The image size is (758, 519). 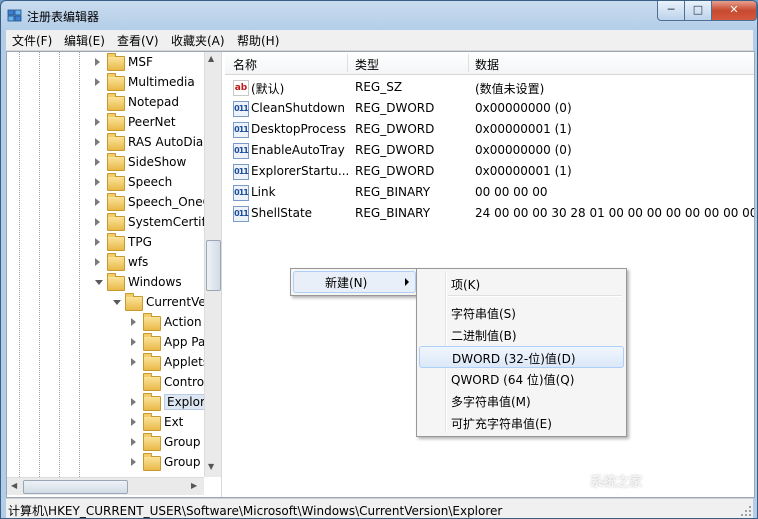 What do you see at coordinates (520, 334) in the screenshot?
I see `submenu-item: 二进制值(B)` at bounding box center [520, 334].